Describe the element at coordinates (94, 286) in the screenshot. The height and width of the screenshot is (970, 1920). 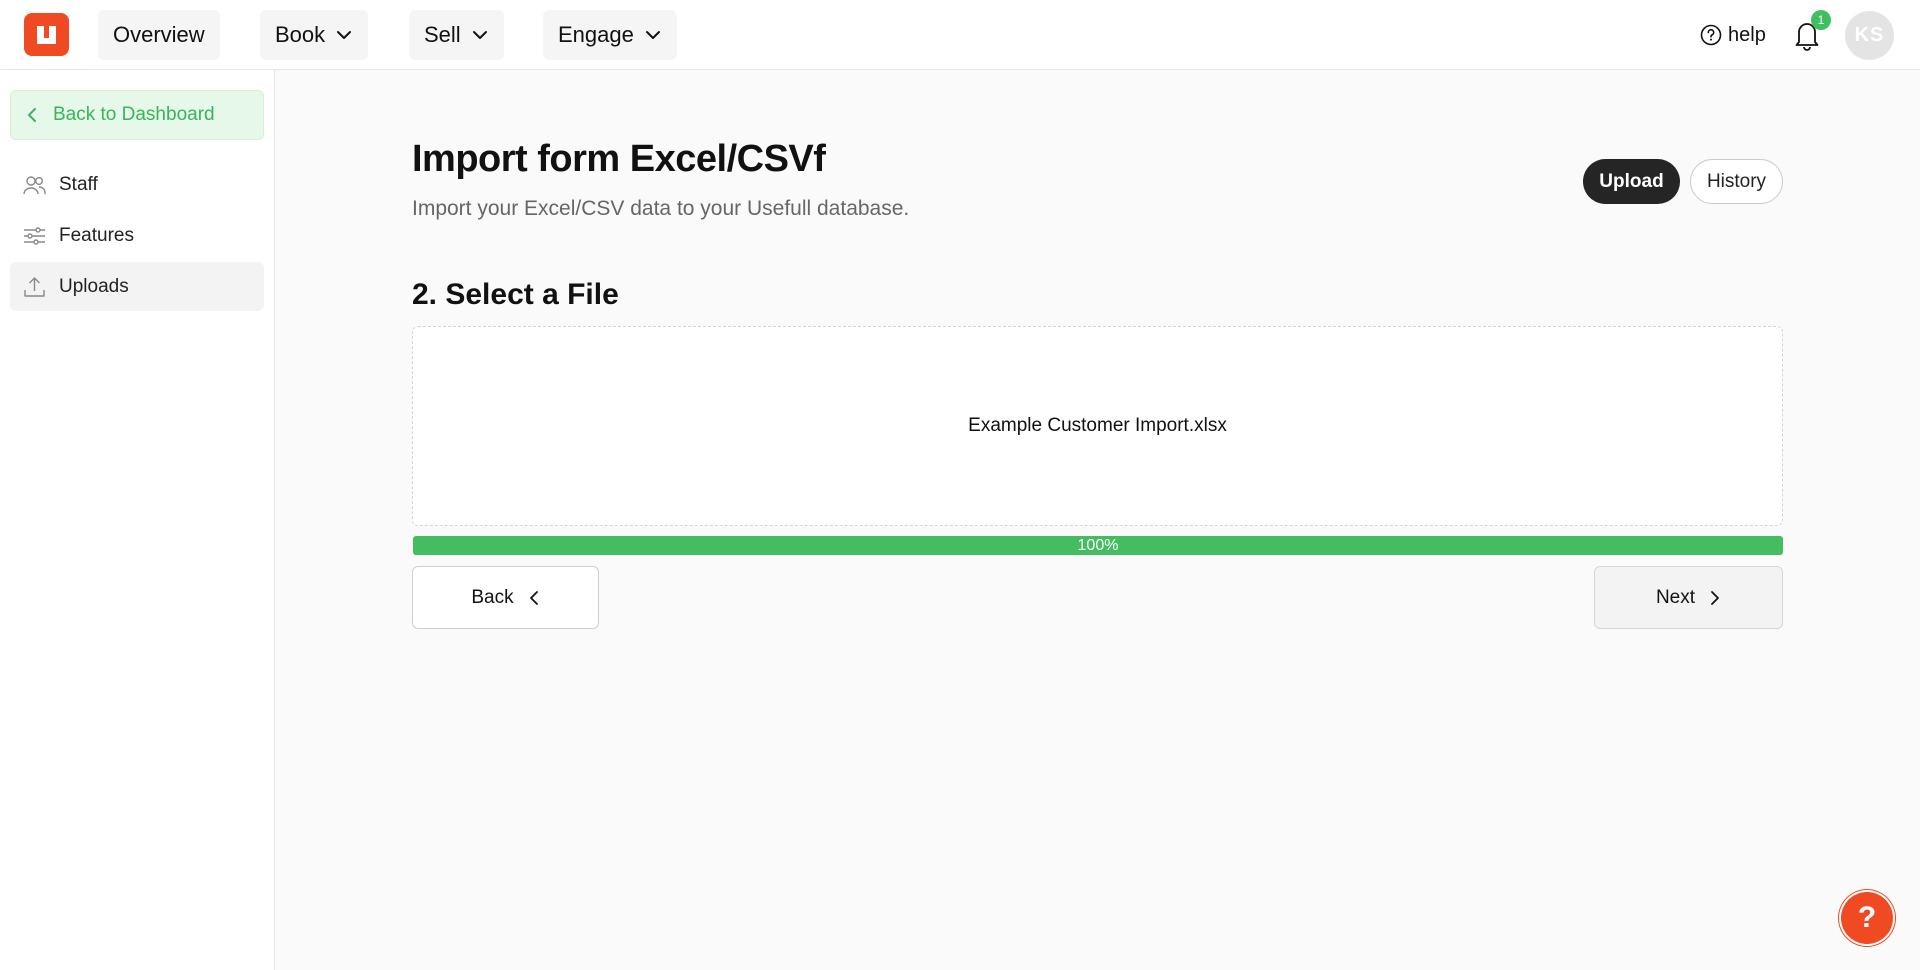
I see `sidebar-item-label: Uploads` at that location.